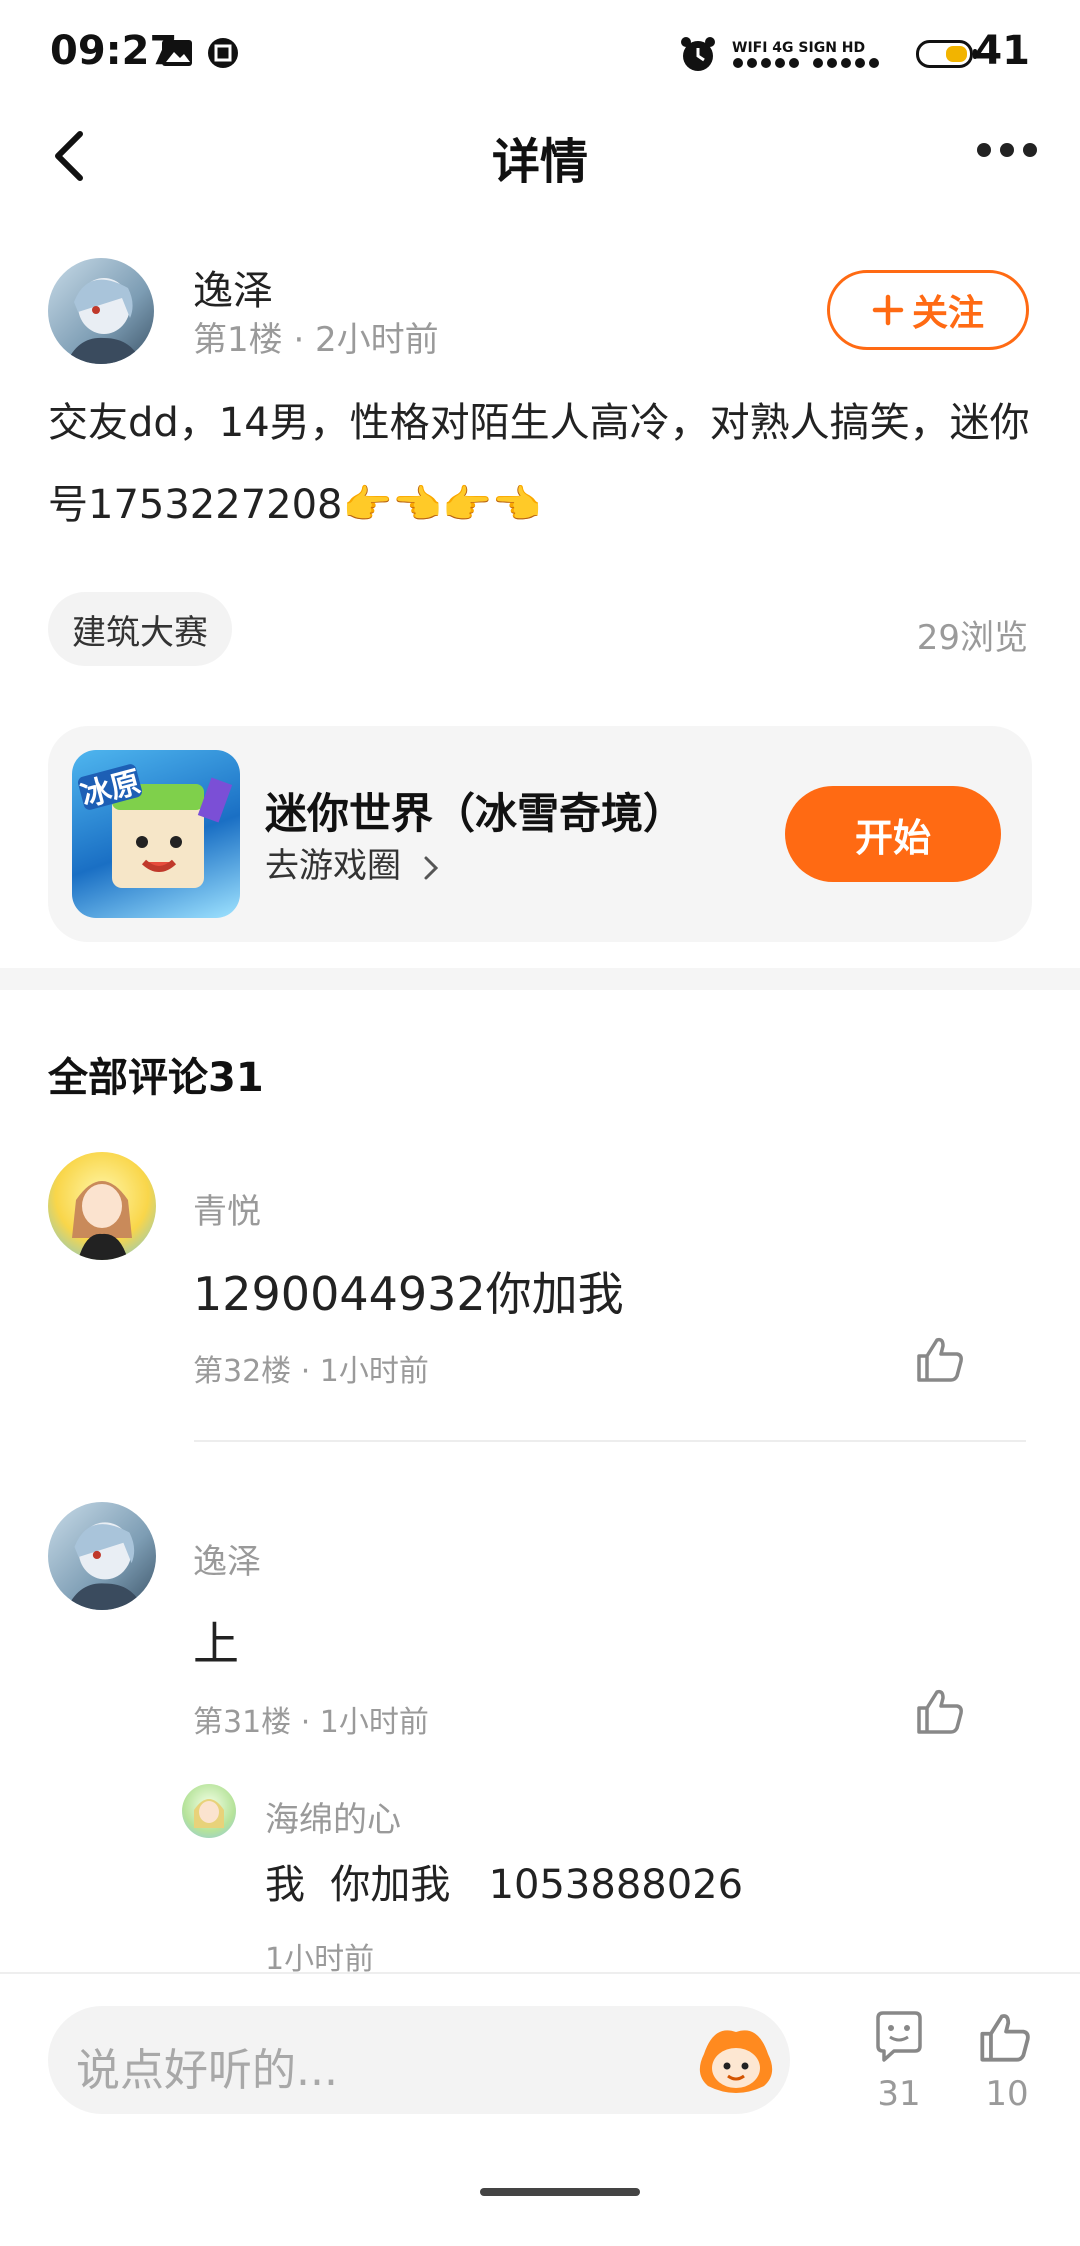 This screenshot has width=1080, height=2246. I want to click on image-notification-icon, so click(177, 53).